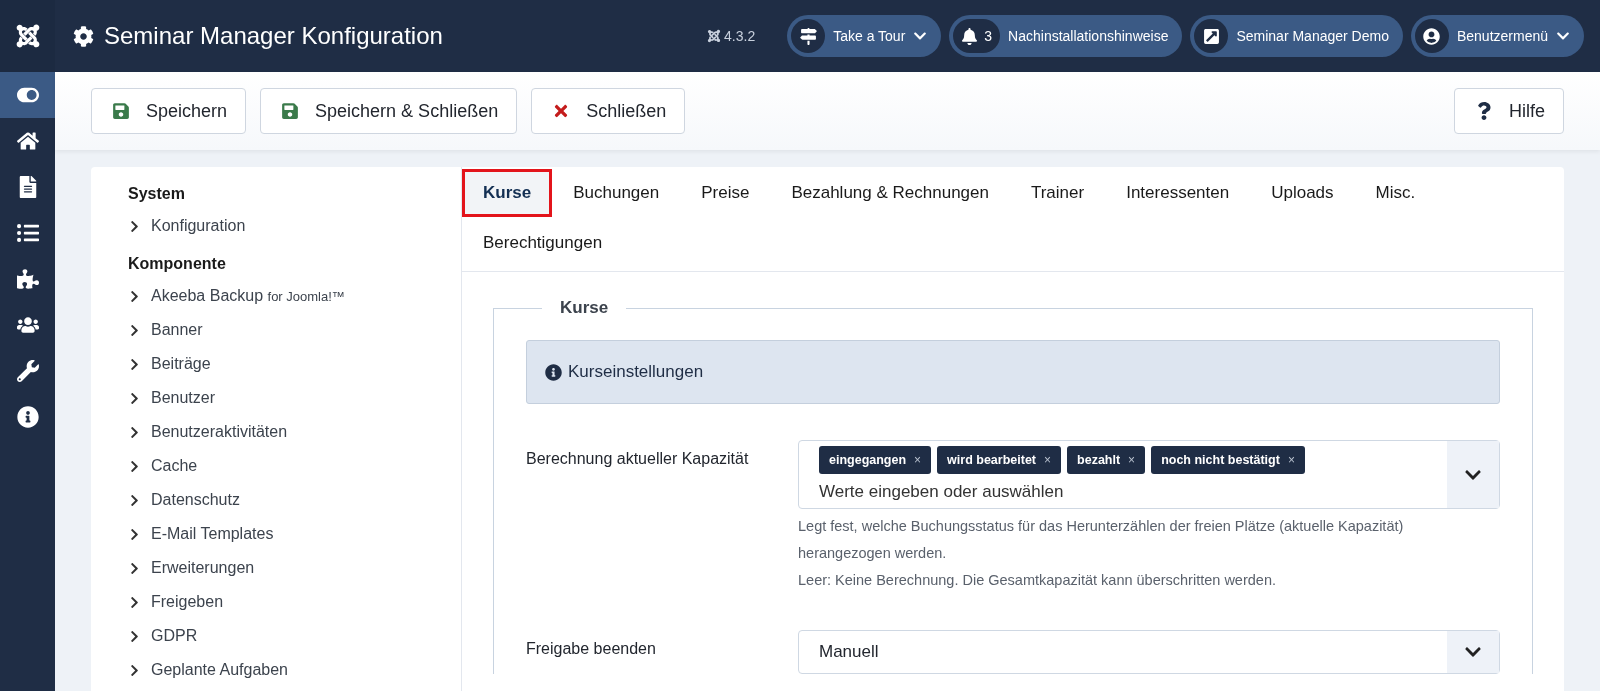 The width and height of the screenshot is (1600, 691). What do you see at coordinates (584, 308) in the screenshot?
I see `fieldset-legend: Kurse` at bounding box center [584, 308].